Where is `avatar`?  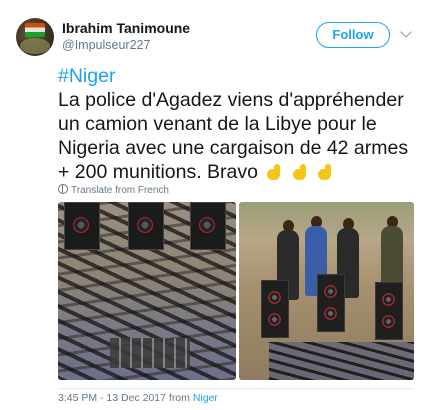
avatar is located at coordinates (35, 37).